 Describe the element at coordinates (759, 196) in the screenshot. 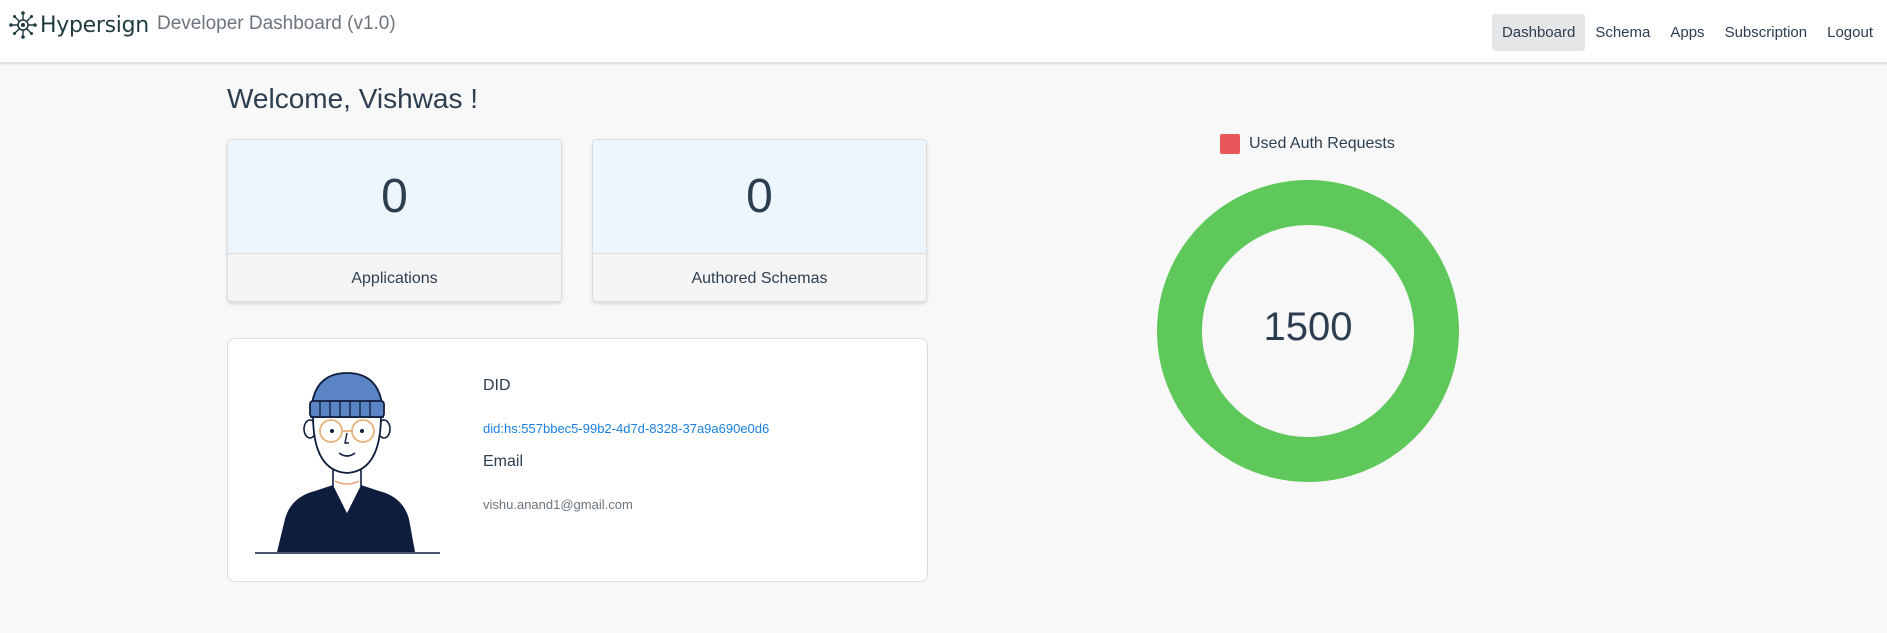

I see `authored-schemas-count: 0` at that location.